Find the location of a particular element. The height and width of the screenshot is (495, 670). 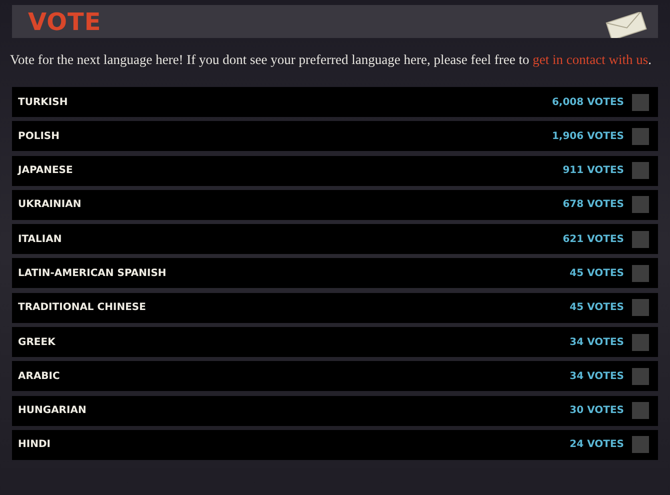

vote-count: 6,008 VOTES is located at coordinates (588, 102).